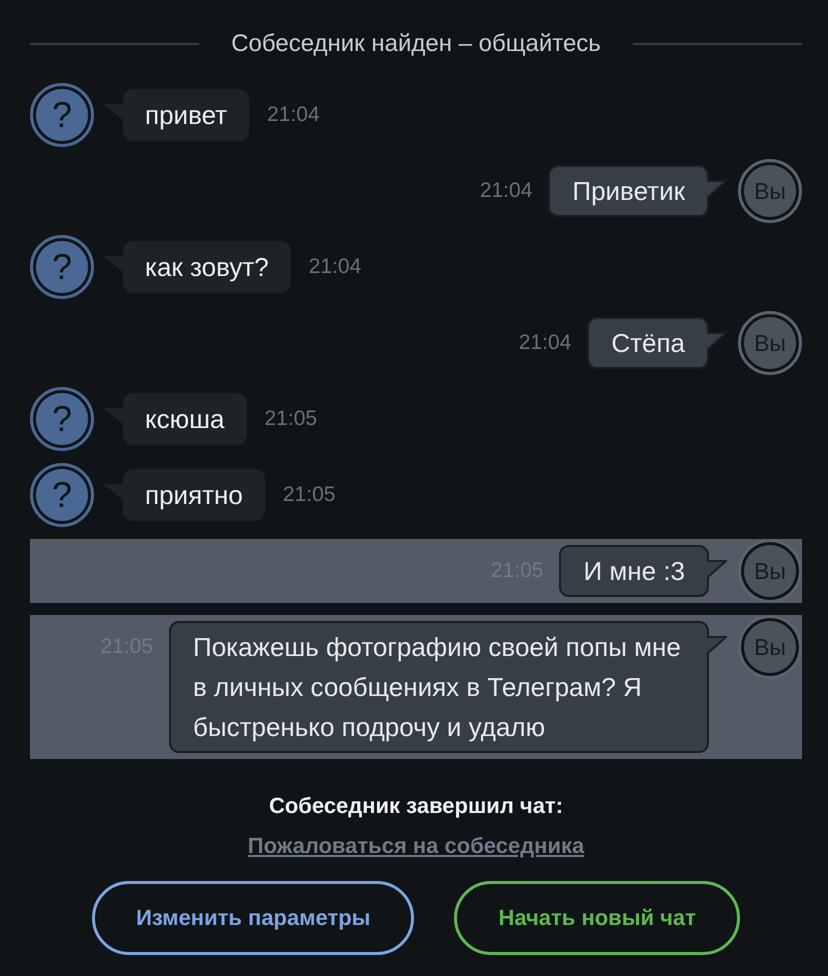 Image resolution: width=828 pixels, height=976 pixels. I want to click on chat-ended-notice: Собеседник завершил чат:, so click(416, 806).